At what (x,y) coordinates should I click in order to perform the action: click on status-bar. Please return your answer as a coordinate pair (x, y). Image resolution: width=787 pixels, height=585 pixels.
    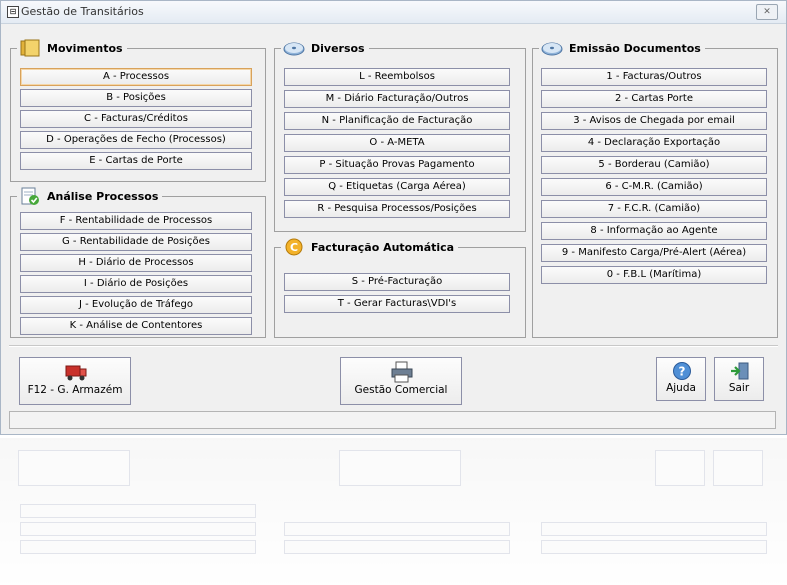
    Looking at the image, I should click on (392, 420).